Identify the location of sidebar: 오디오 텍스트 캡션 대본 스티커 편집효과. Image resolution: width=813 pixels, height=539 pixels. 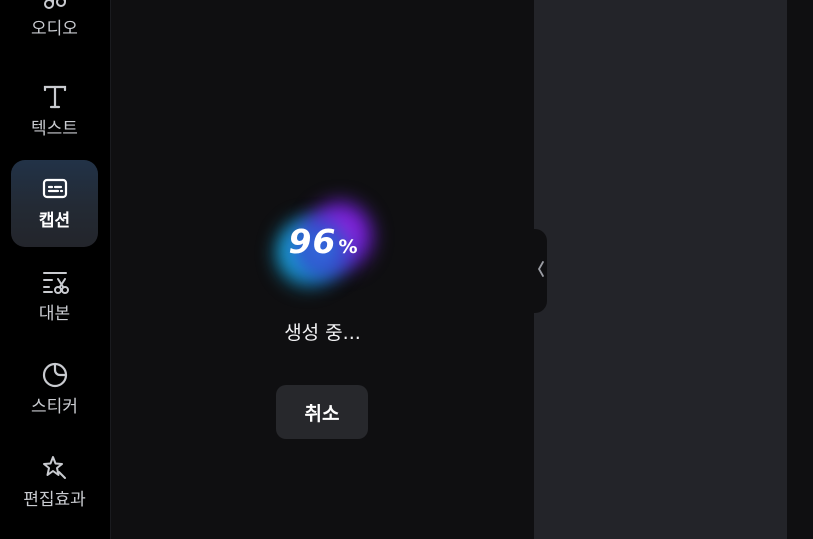
(55, 269).